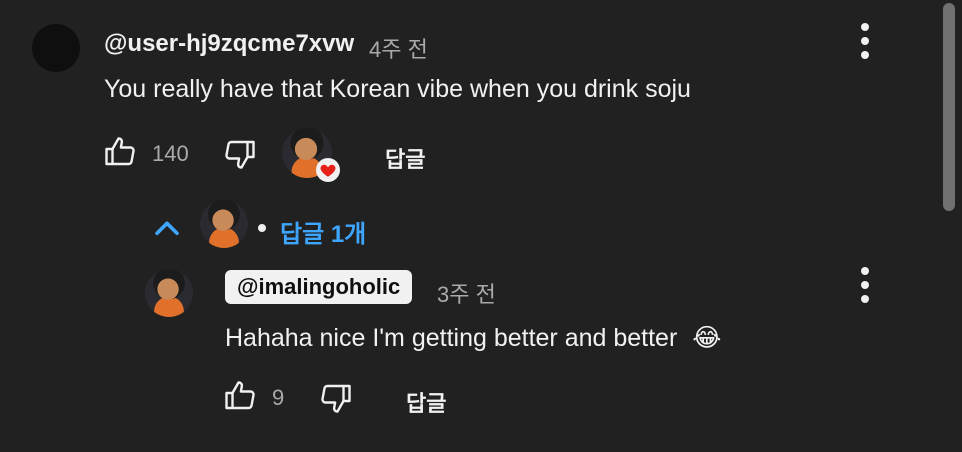 The height and width of the screenshot is (452, 962). I want to click on commenter-avatar, so click(56, 48).